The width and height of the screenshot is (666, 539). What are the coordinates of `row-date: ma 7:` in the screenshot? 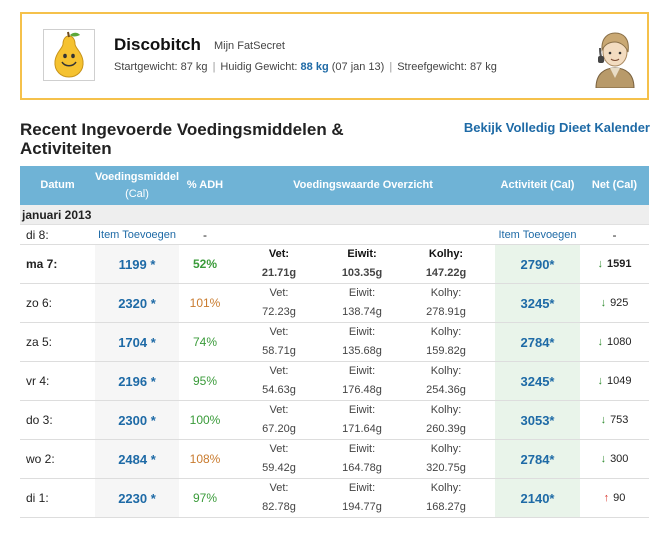 It's located at (42, 264).